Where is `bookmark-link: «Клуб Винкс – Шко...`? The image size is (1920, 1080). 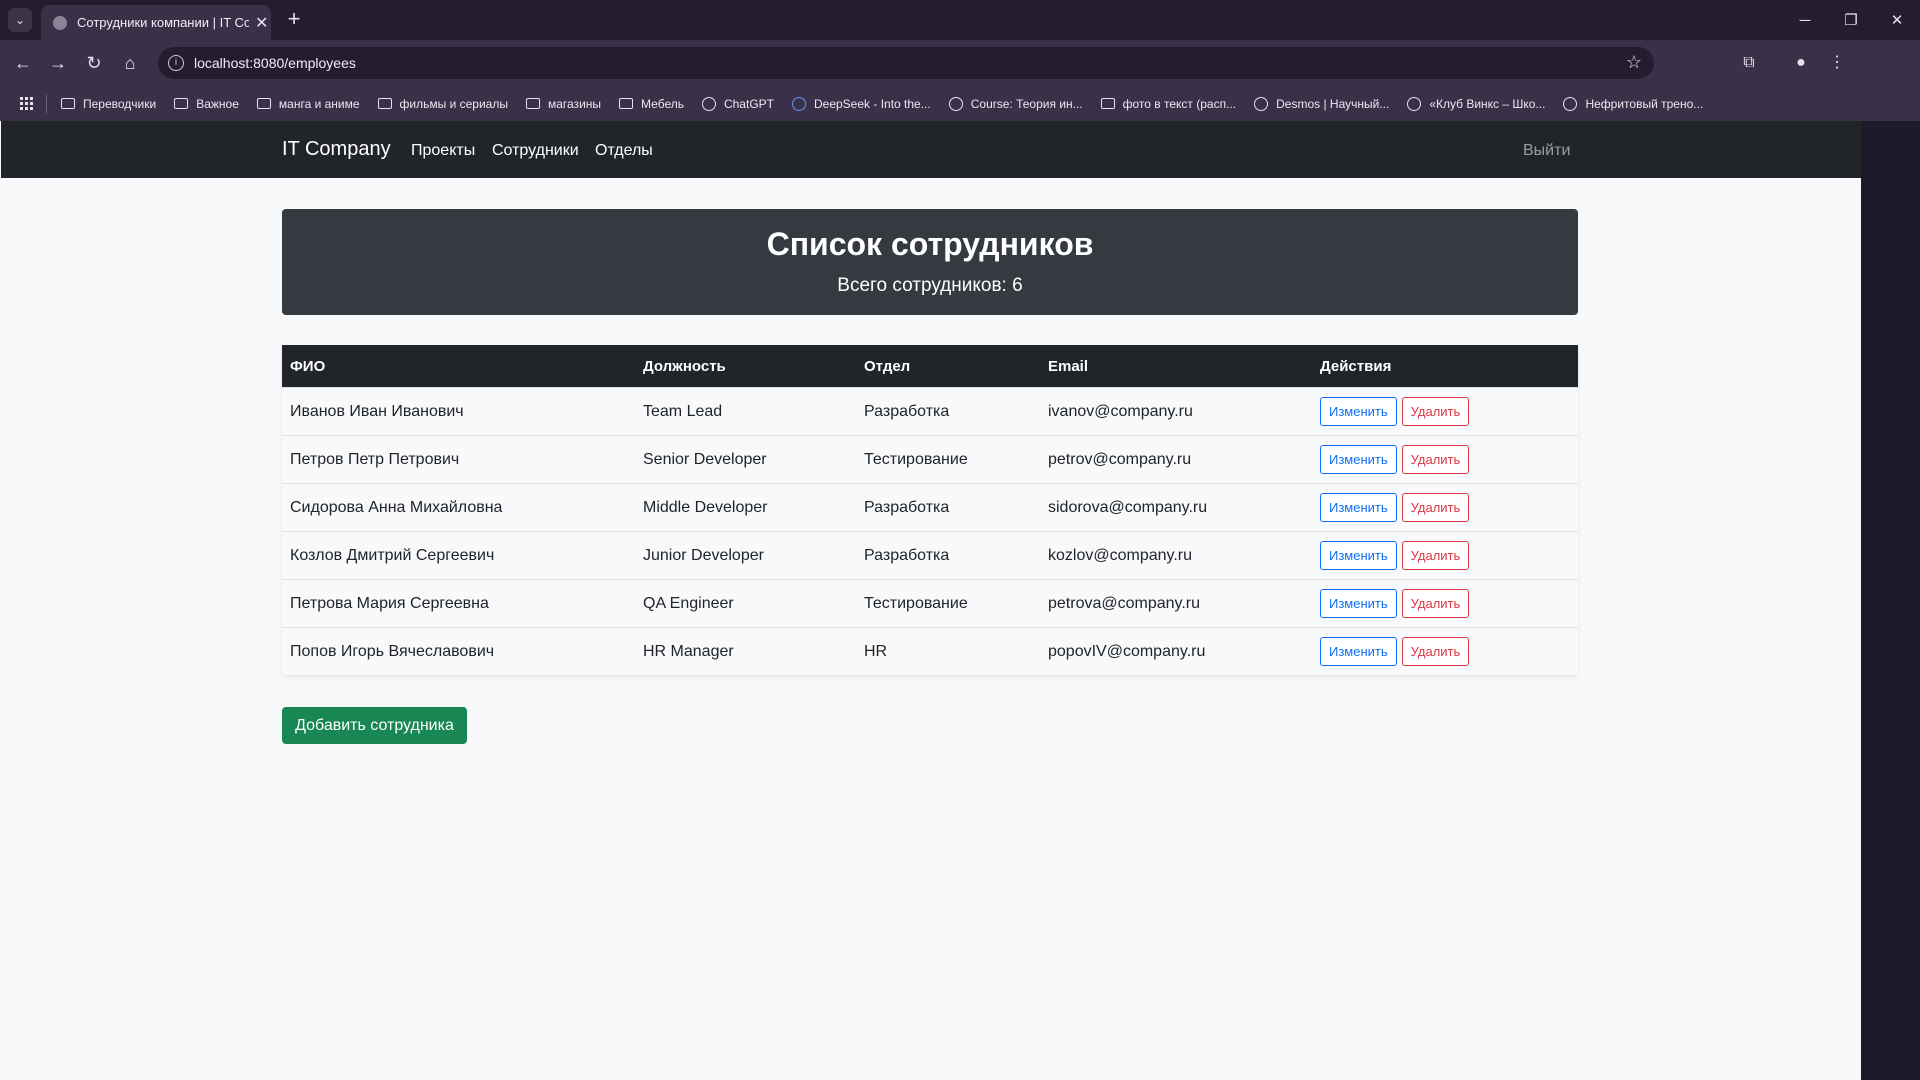
bookmark-link: «Клуб Винкс – Шко... is located at coordinates (1476, 103).